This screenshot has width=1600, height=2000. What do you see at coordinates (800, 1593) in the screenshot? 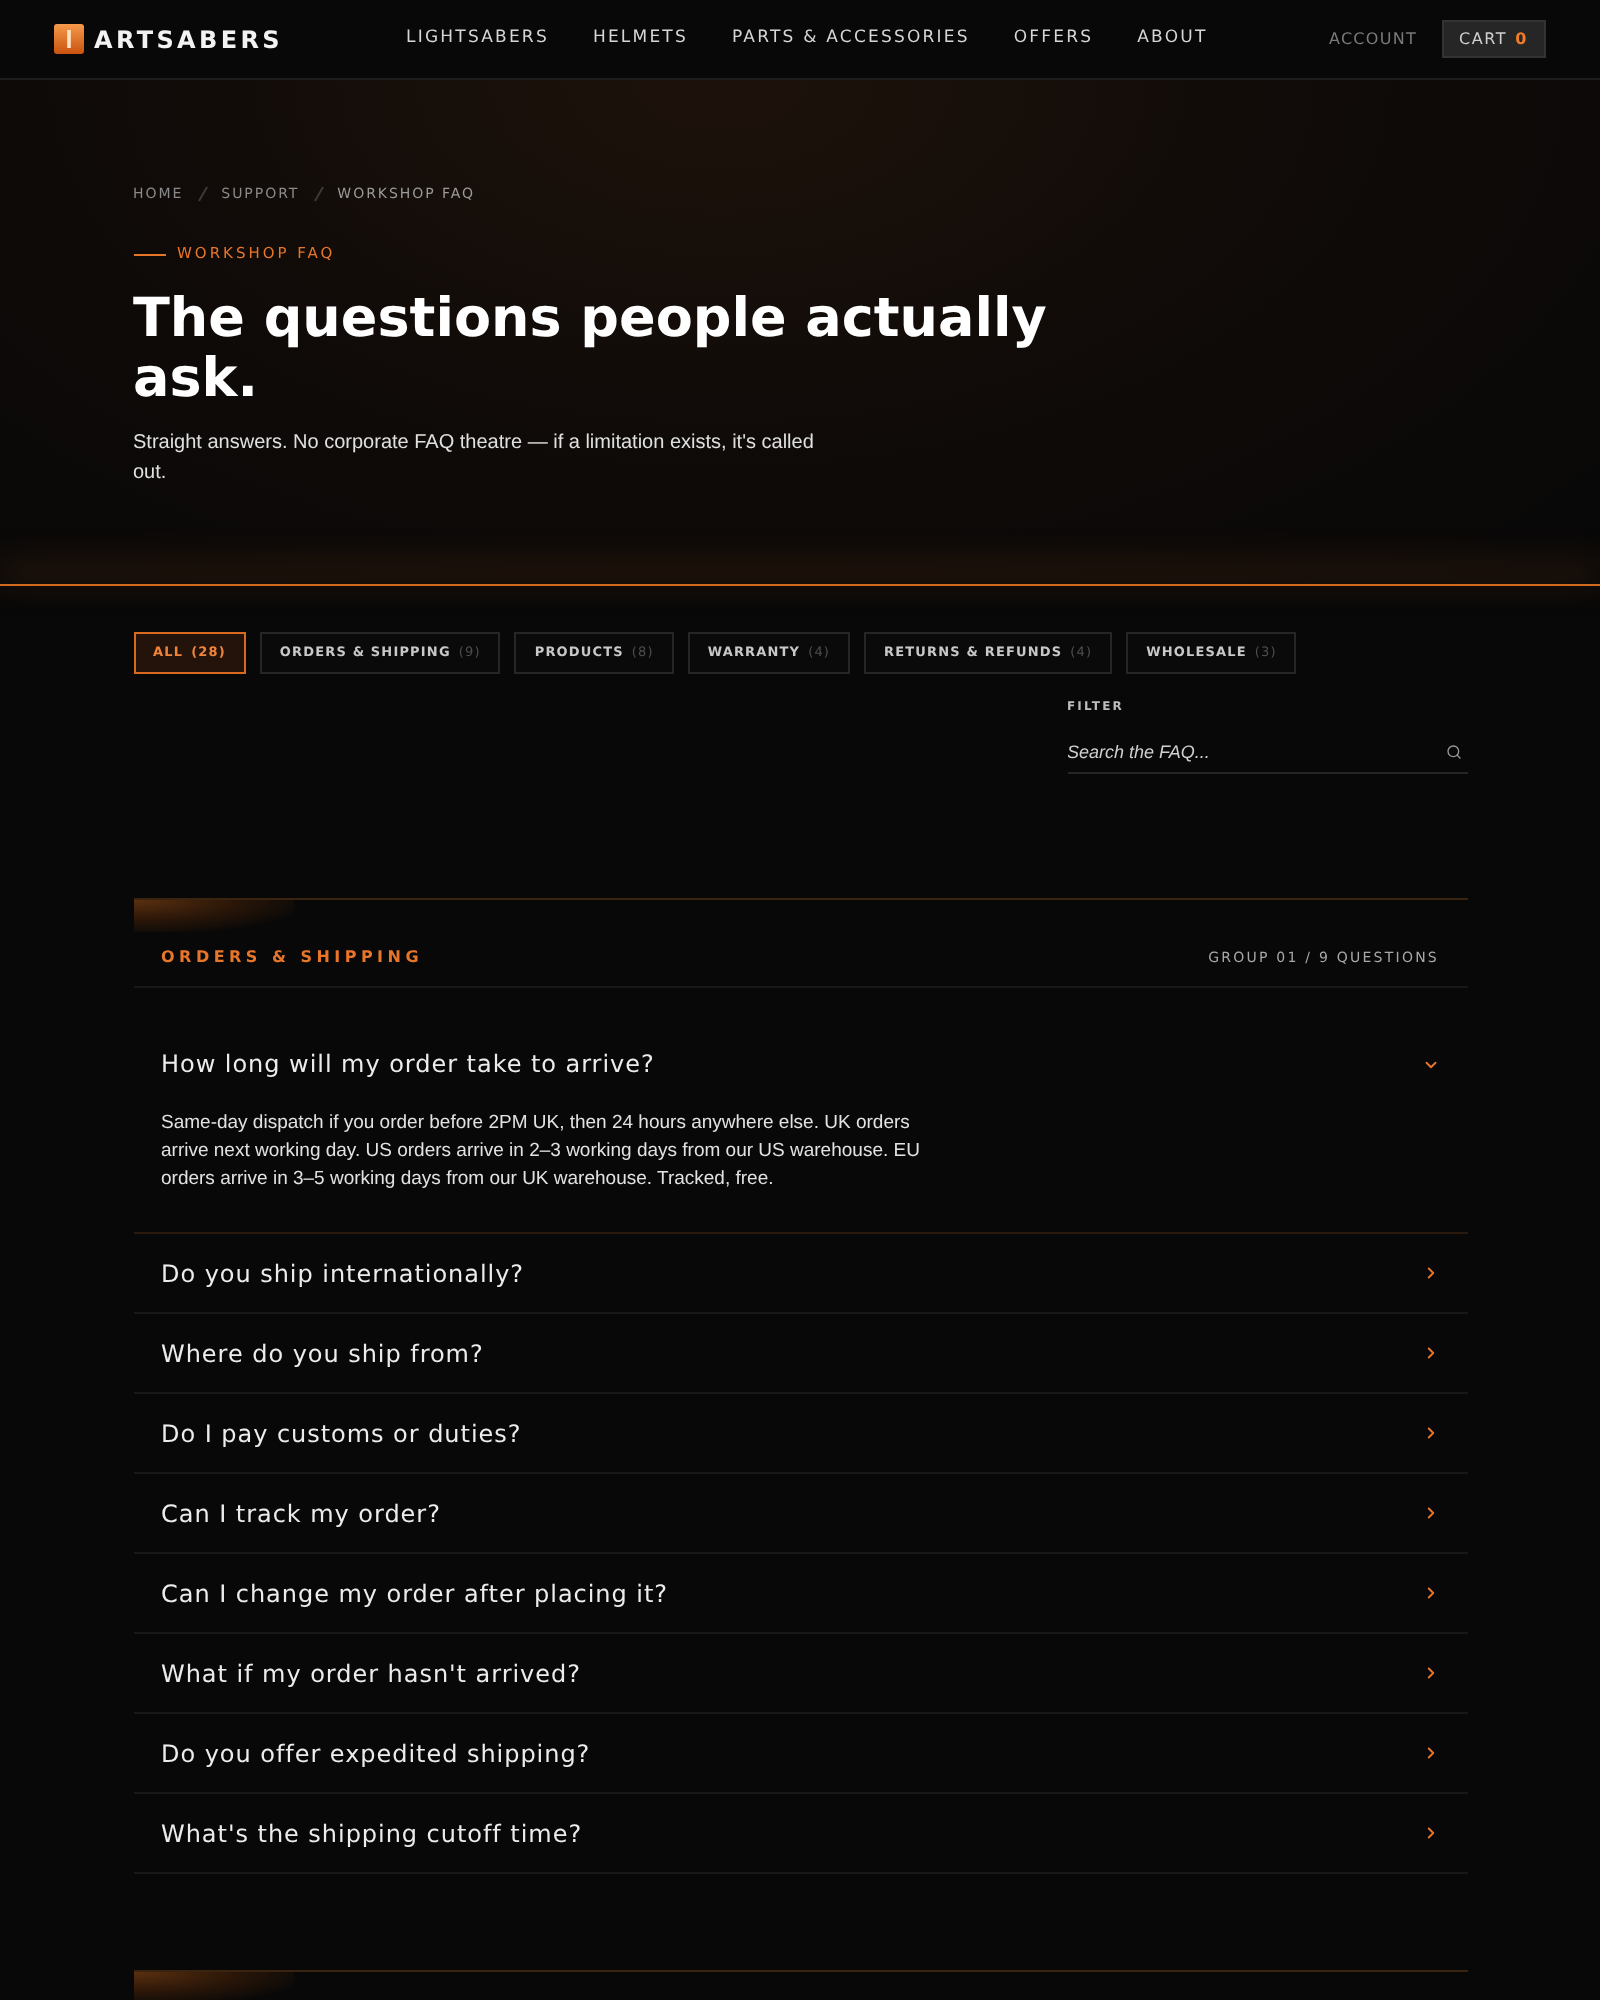
I see `faq-question: Can I change my order after placing it?` at bounding box center [800, 1593].